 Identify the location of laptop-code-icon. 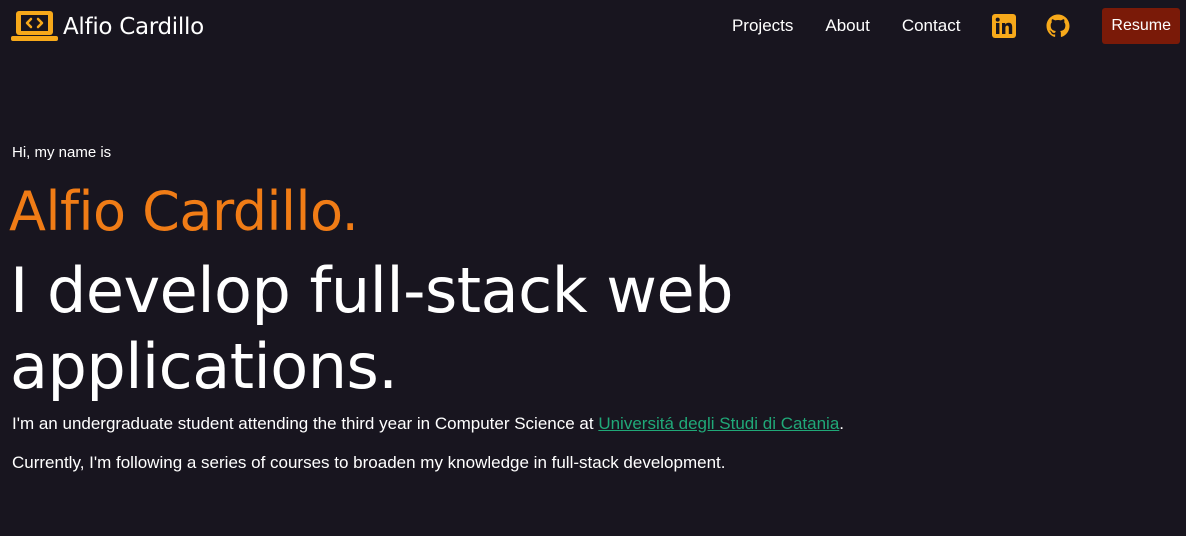
(34, 26).